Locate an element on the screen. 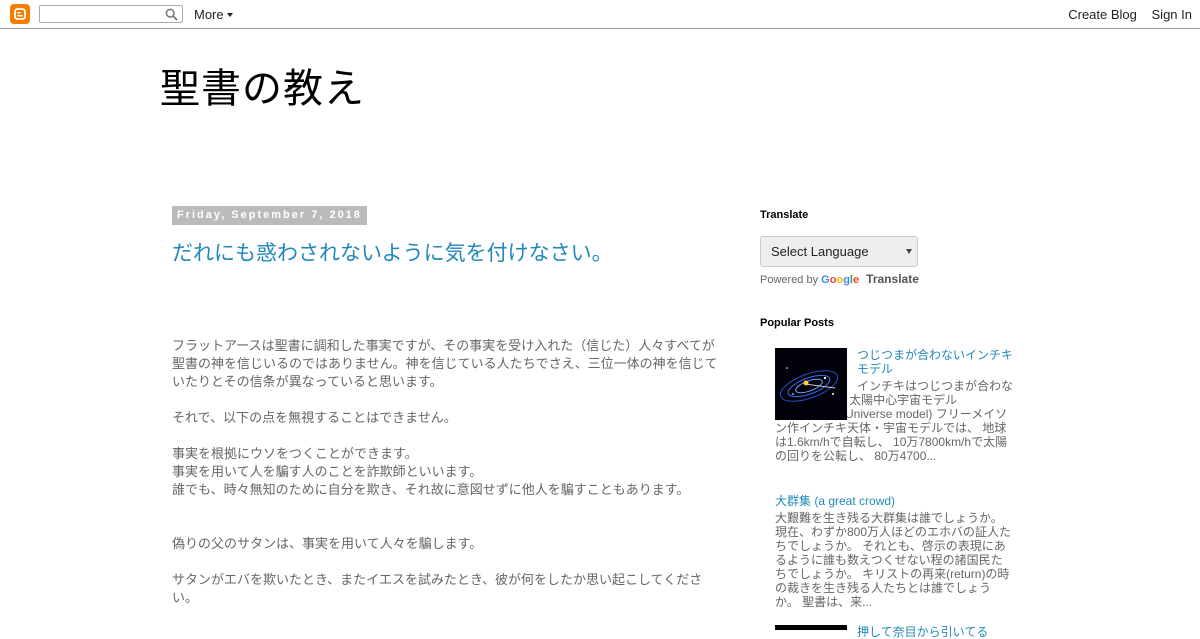 The height and width of the screenshot is (639, 1200). nav-right-links: Create Blog Sign In is located at coordinates (1124, 14).